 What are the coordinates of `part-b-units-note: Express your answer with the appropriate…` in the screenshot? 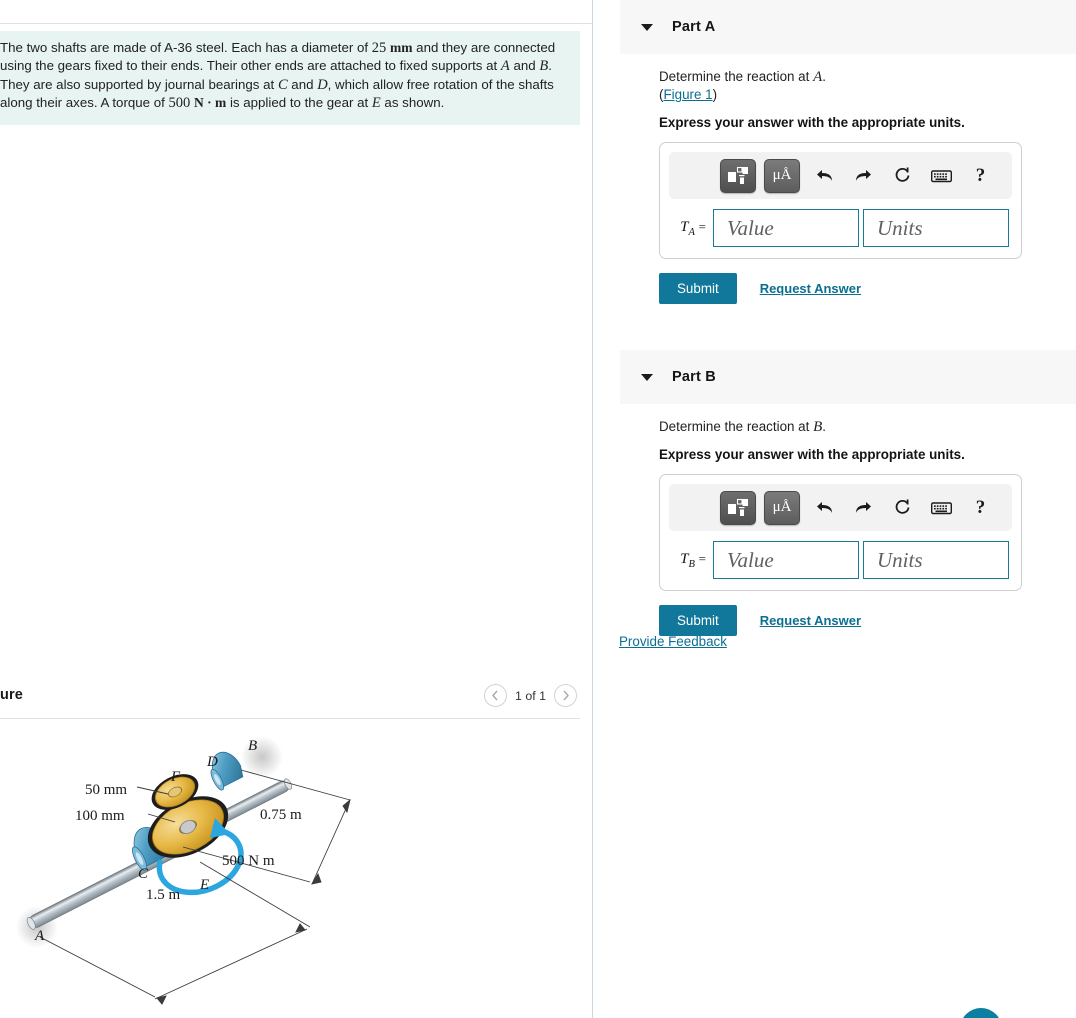 It's located at (812, 454).